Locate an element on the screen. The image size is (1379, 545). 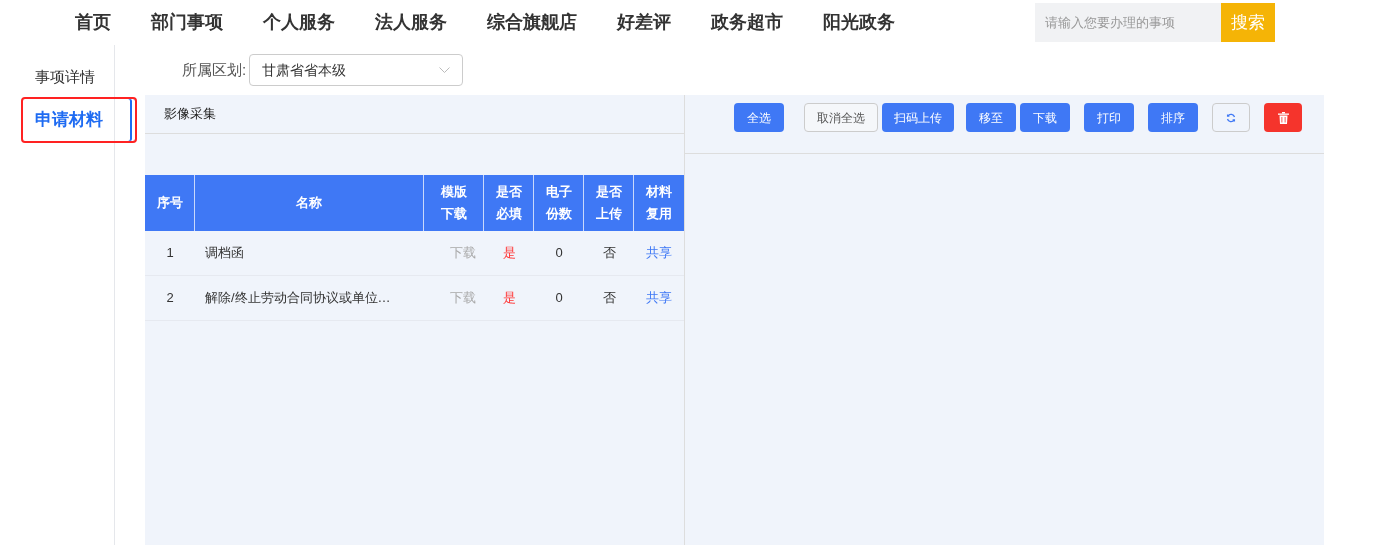
column-header: 电子份数 is located at coordinates (559, 203).